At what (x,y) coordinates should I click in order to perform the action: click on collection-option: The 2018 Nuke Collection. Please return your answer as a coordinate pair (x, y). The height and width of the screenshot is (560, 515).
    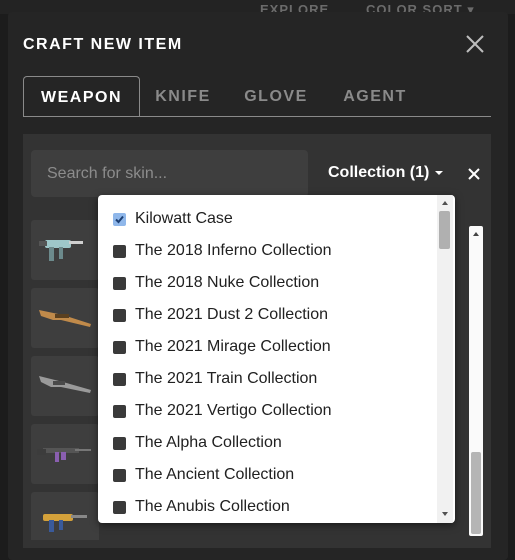
    Looking at the image, I should click on (268, 283).